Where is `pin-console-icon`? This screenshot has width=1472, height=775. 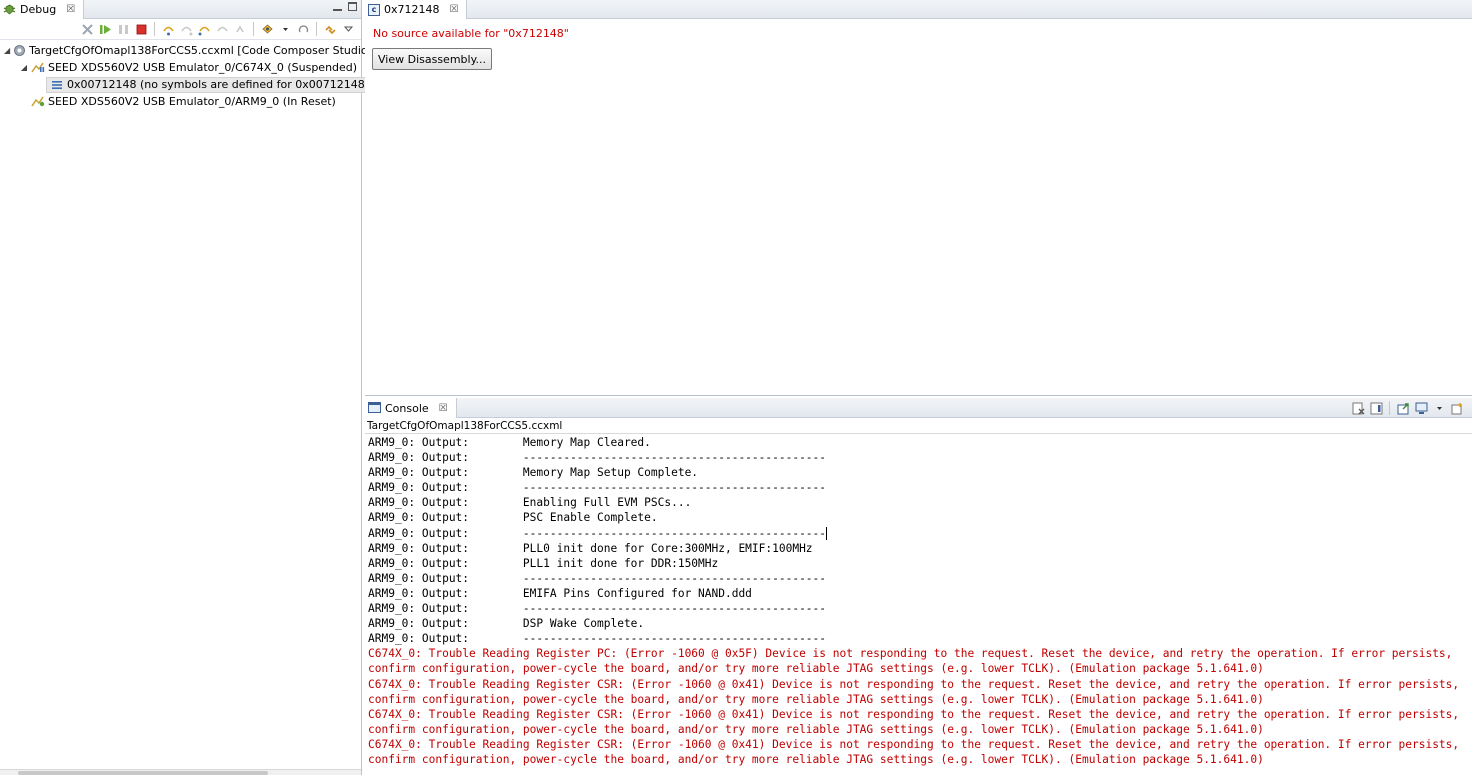
pin-console-icon is located at coordinates (1403, 408).